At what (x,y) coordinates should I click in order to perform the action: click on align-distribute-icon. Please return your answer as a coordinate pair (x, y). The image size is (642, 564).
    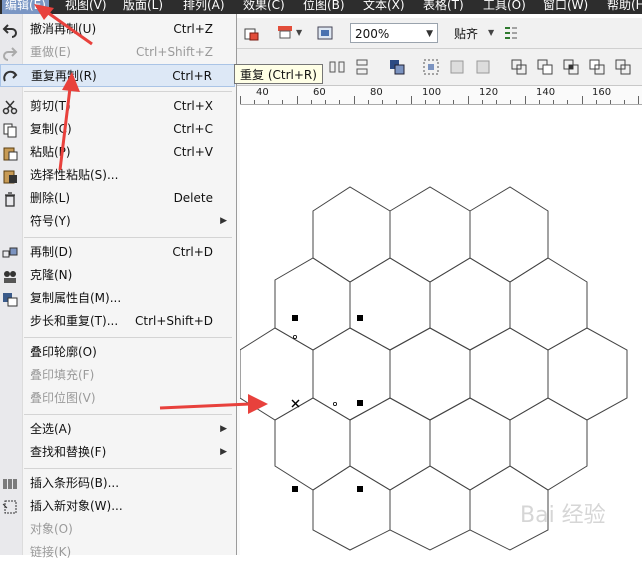
    Looking at the image, I should click on (431, 67).